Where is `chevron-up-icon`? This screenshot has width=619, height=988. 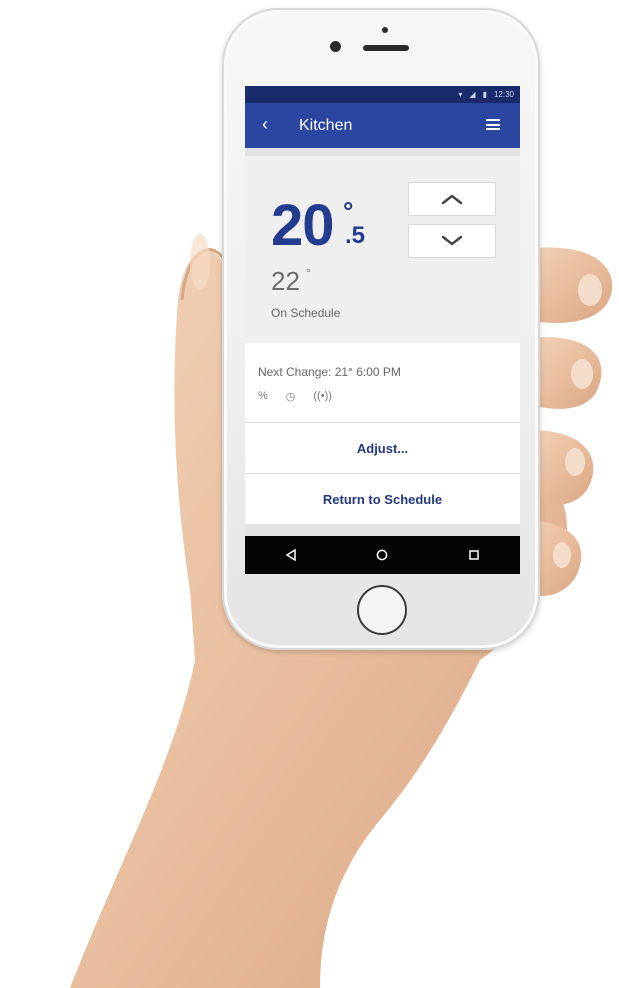 chevron-up-icon is located at coordinates (452, 199).